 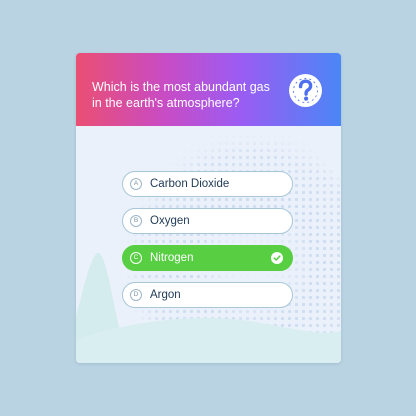 I want to click on option-letter: A, so click(x=136, y=184).